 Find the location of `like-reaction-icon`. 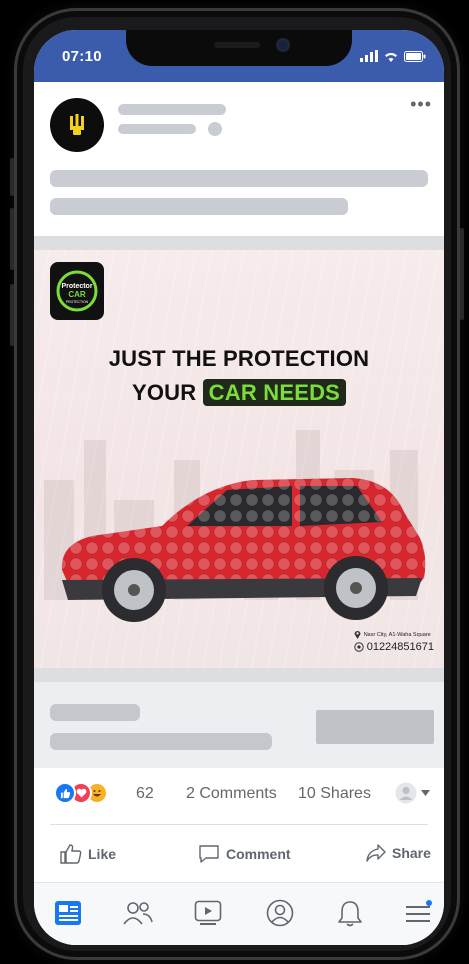

like-reaction-icon is located at coordinates (65, 793).